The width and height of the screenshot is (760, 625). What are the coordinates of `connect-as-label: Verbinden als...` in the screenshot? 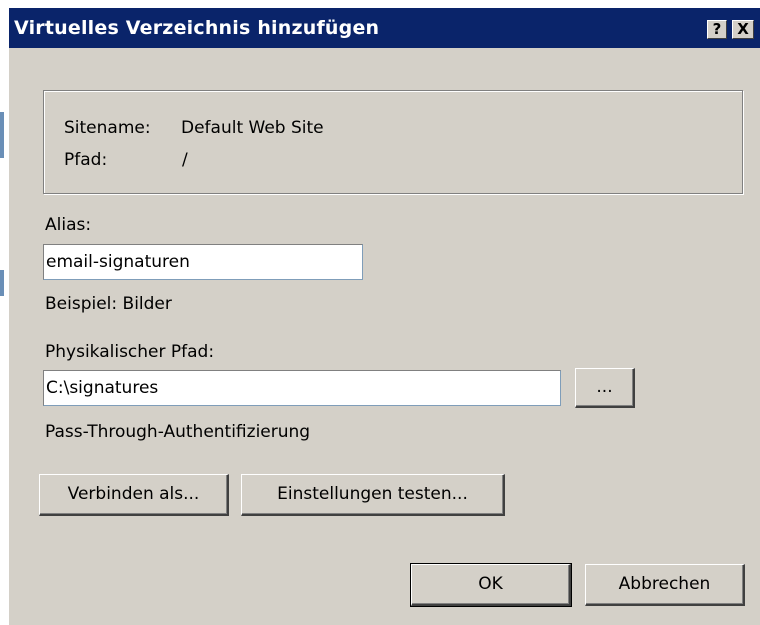 It's located at (133, 494).